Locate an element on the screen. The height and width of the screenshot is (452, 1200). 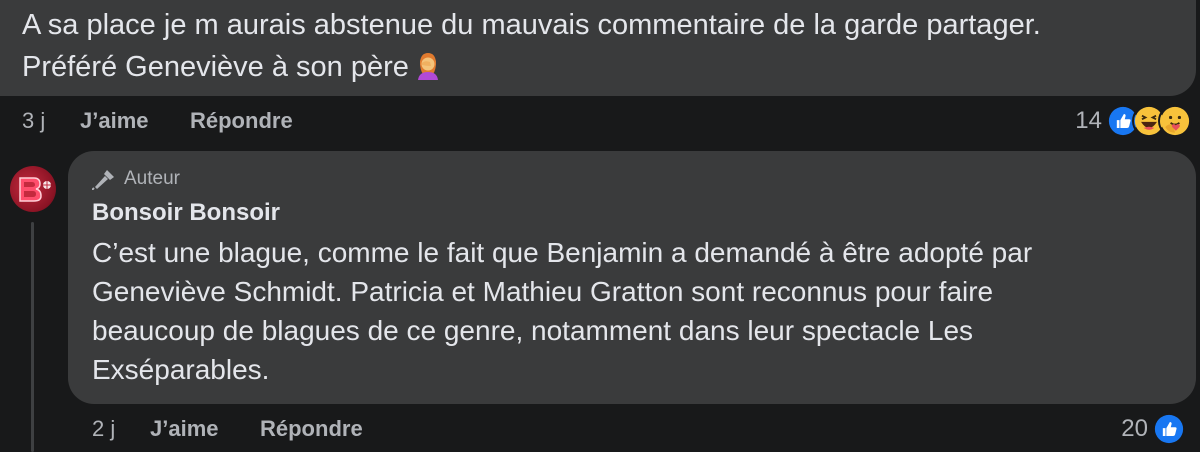
microphone-icon is located at coordinates (103, 180).